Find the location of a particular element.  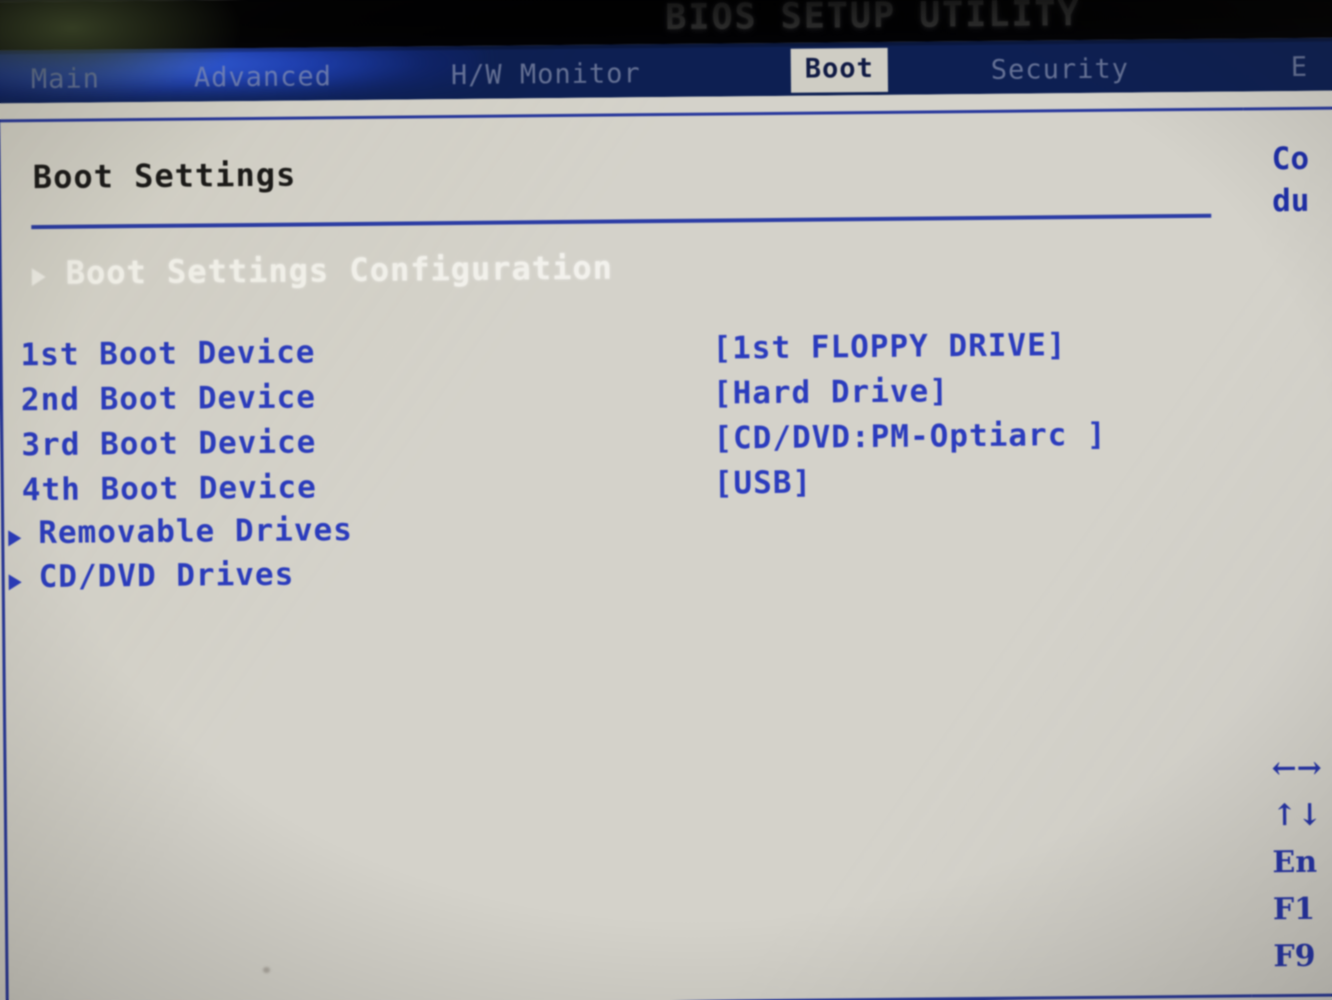

boot-device-value: [1st FLOPPY DRIVE] is located at coordinates (889, 346).